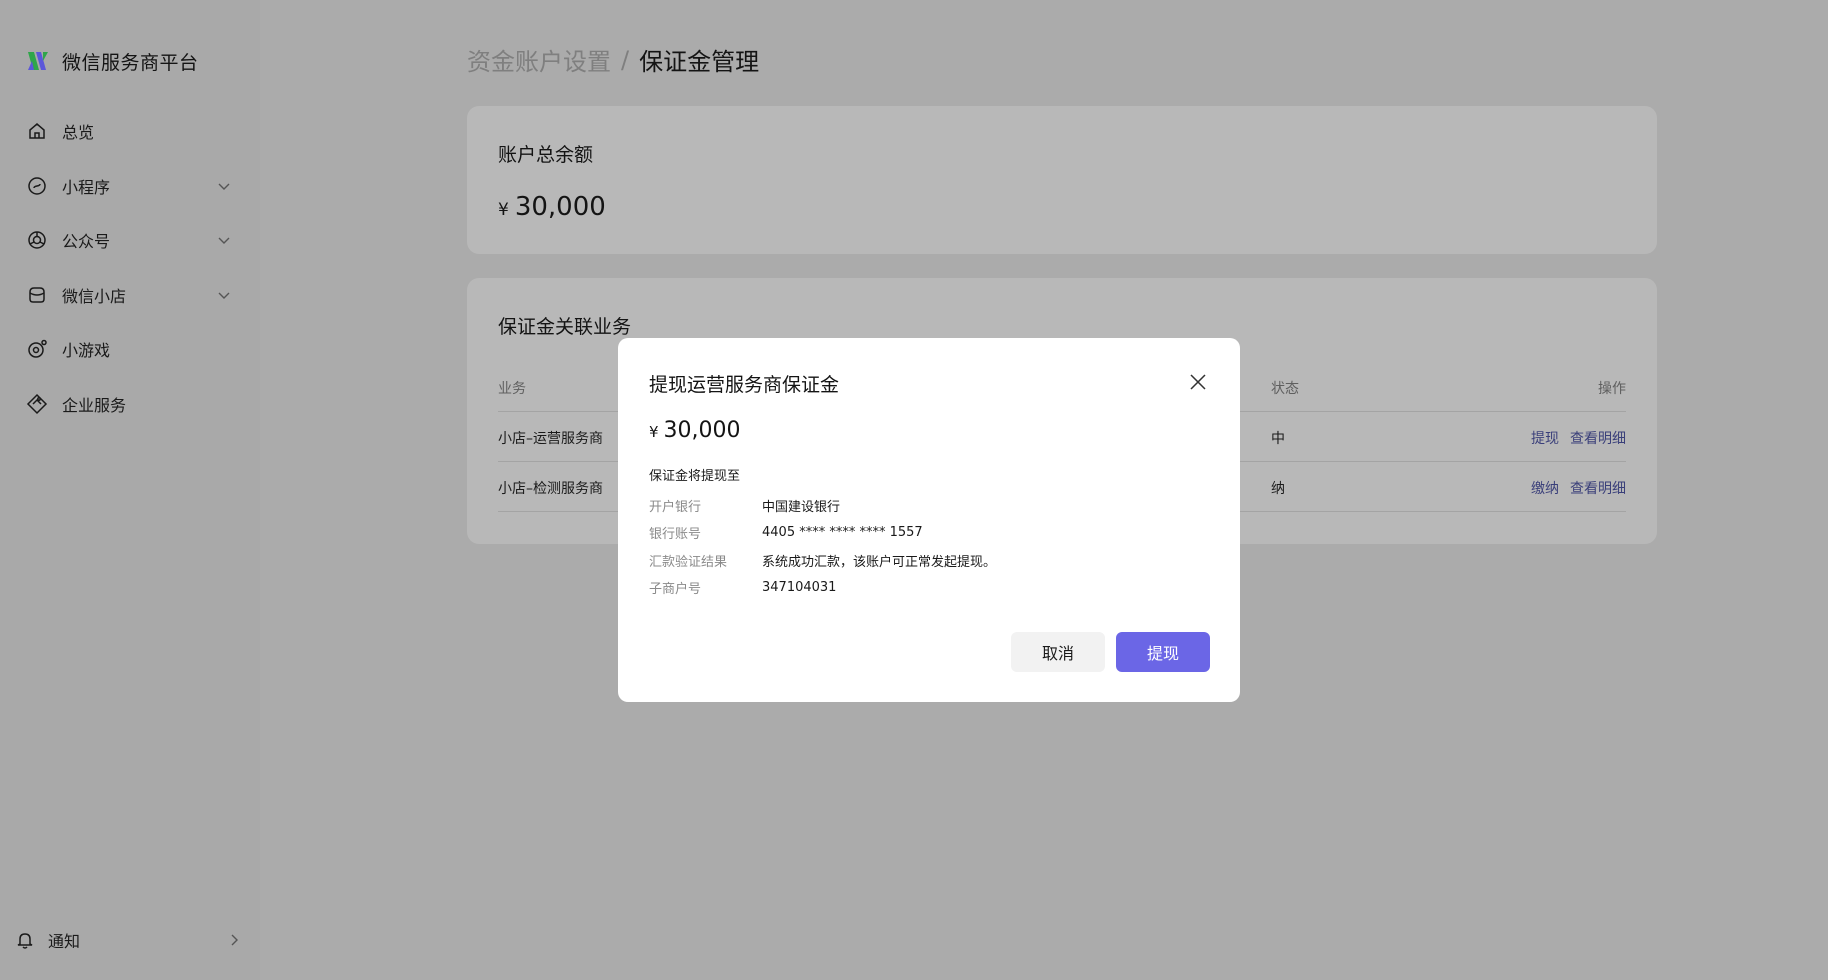  What do you see at coordinates (1163, 652) in the screenshot?
I see `withdraw-button: 提现` at bounding box center [1163, 652].